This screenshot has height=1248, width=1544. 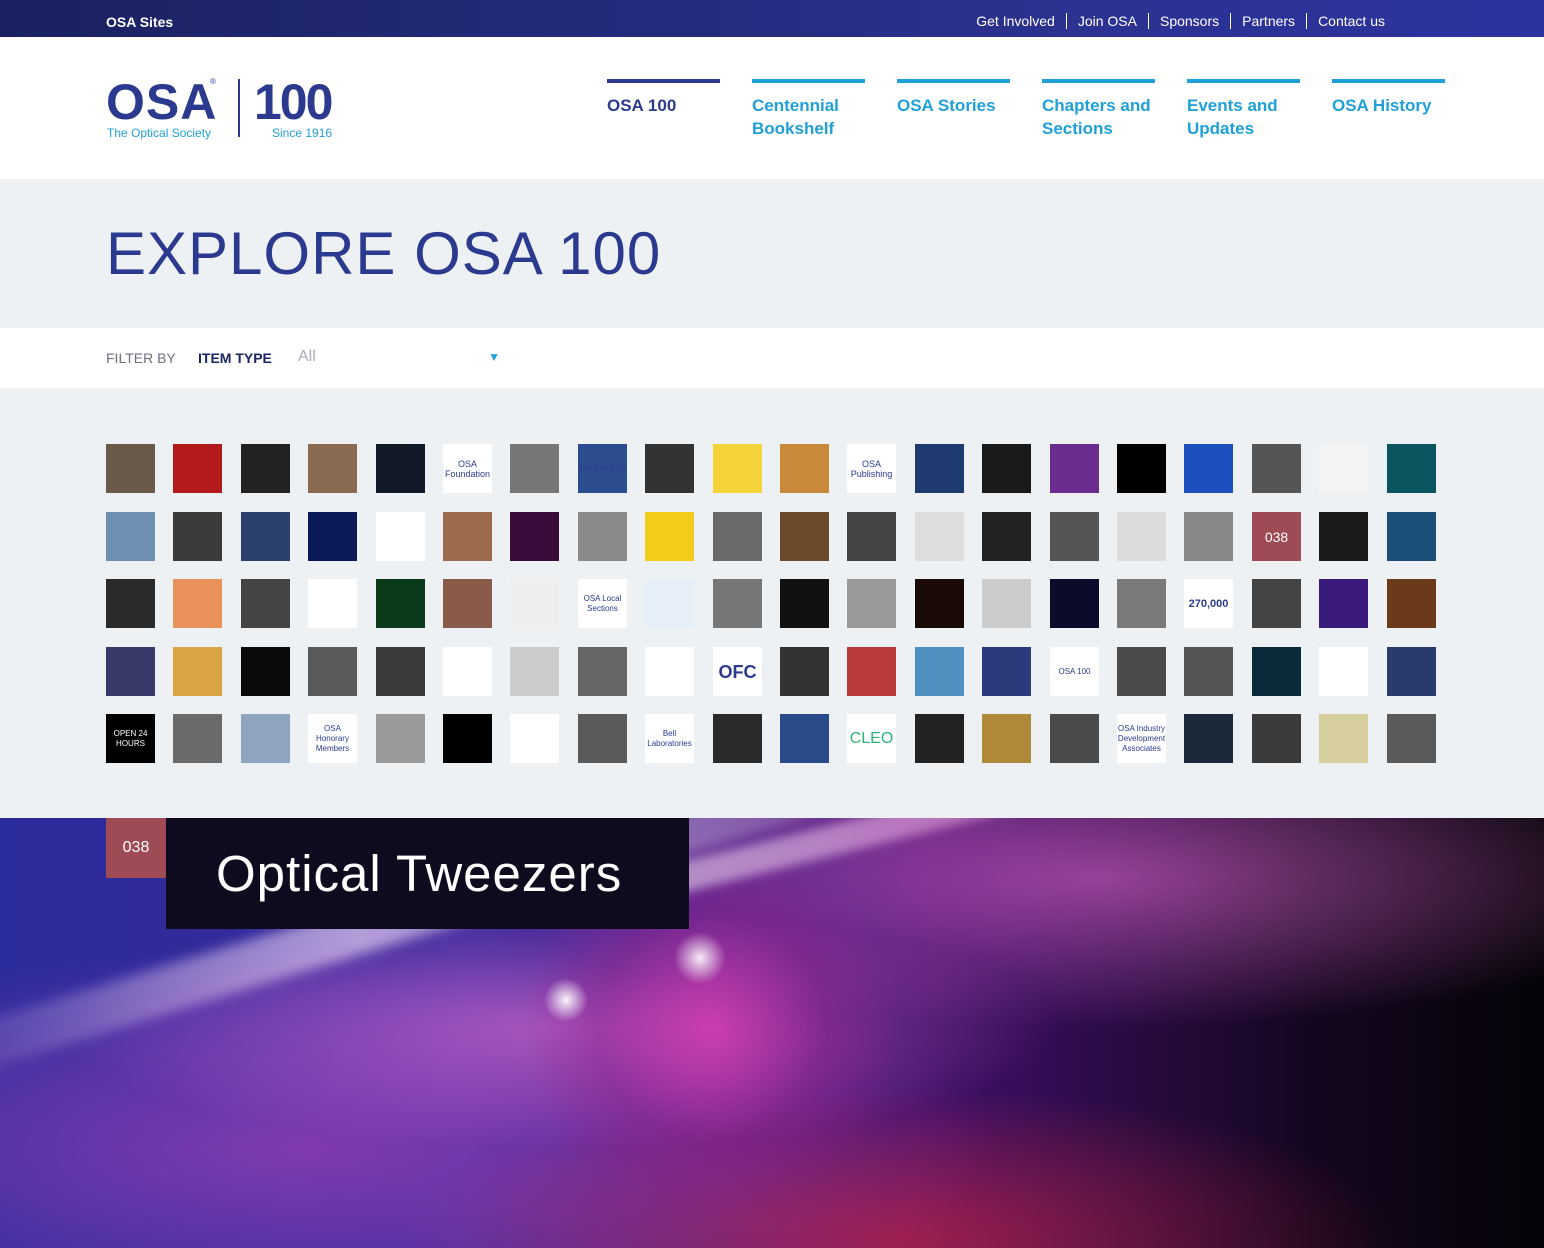 What do you see at coordinates (1276, 536) in the screenshot?
I see `item-tile: 038` at bounding box center [1276, 536].